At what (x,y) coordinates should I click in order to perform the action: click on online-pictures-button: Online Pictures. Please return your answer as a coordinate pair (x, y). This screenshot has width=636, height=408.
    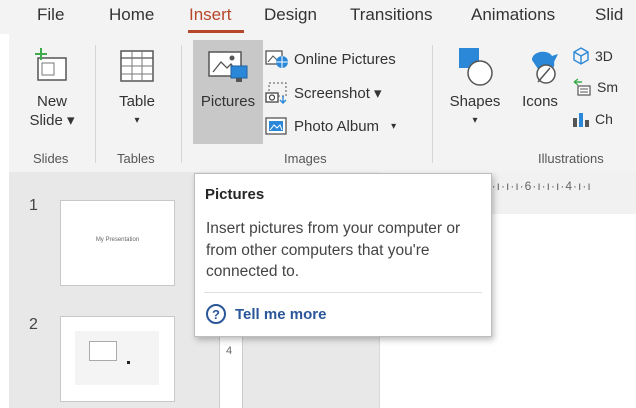
    Looking at the image, I should click on (330, 59).